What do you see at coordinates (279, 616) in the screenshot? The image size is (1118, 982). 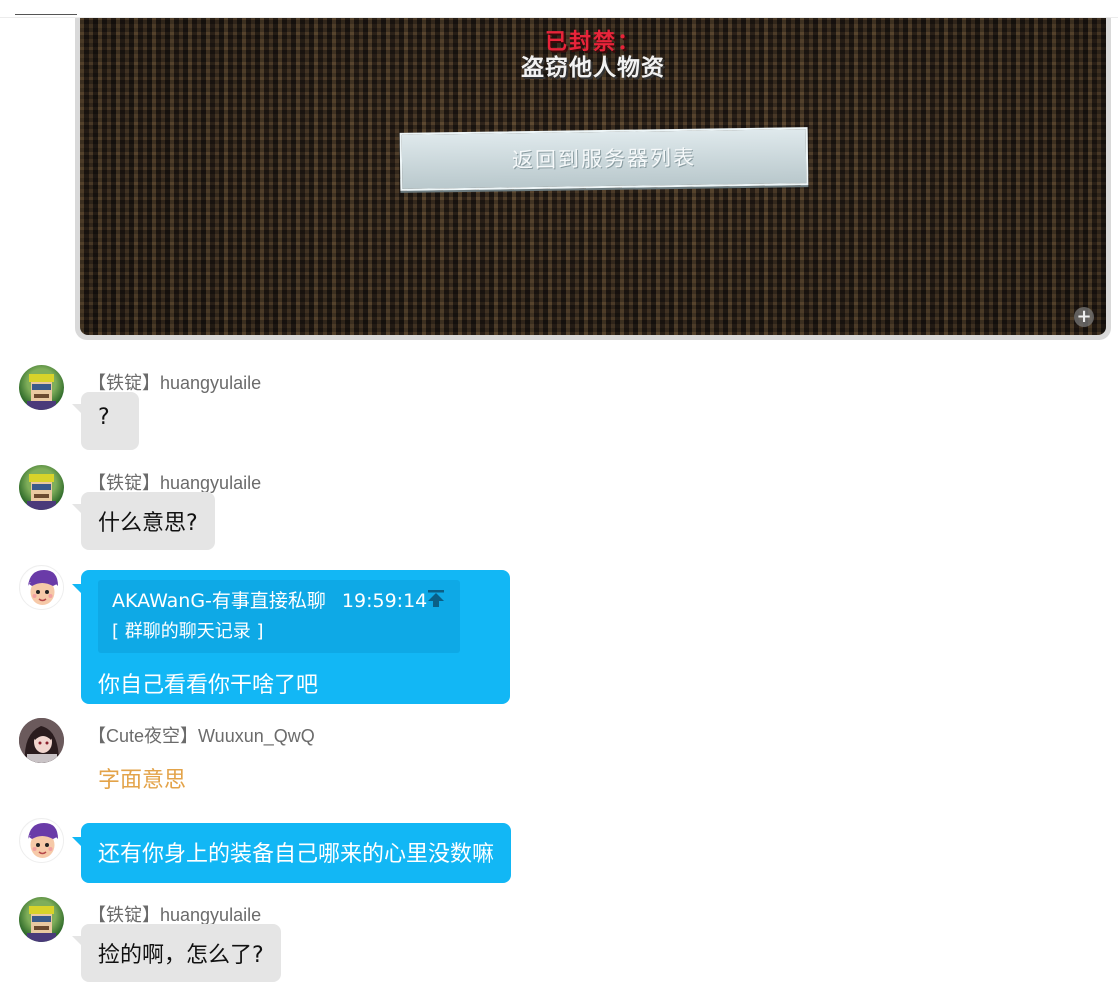 I see `quoted-message: AKAWanG-有事直接私聊 19:59:14 [ 群聊的聊天记录 ]` at bounding box center [279, 616].